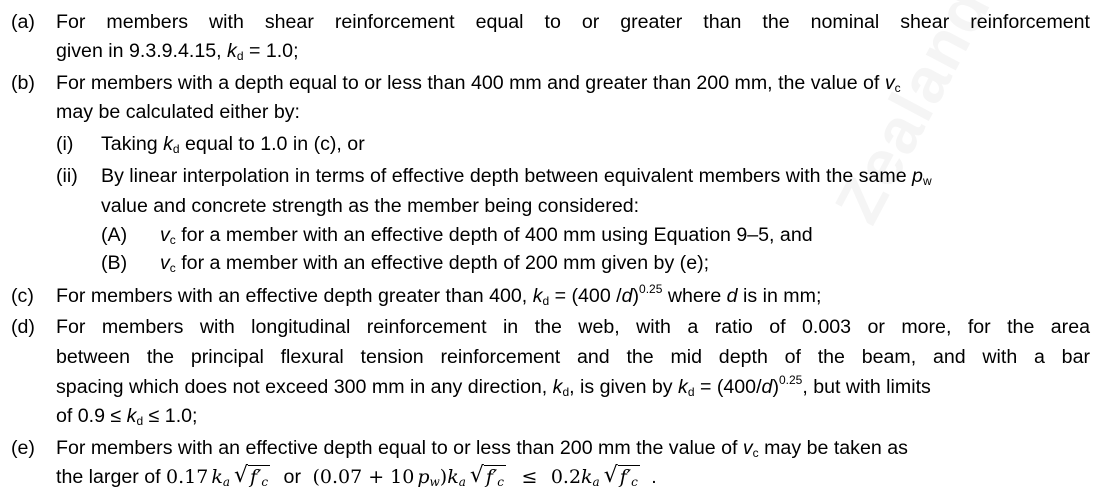  What do you see at coordinates (923, 117) in the screenshot?
I see `watermark: Zealand *` at bounding box center [923, 117].